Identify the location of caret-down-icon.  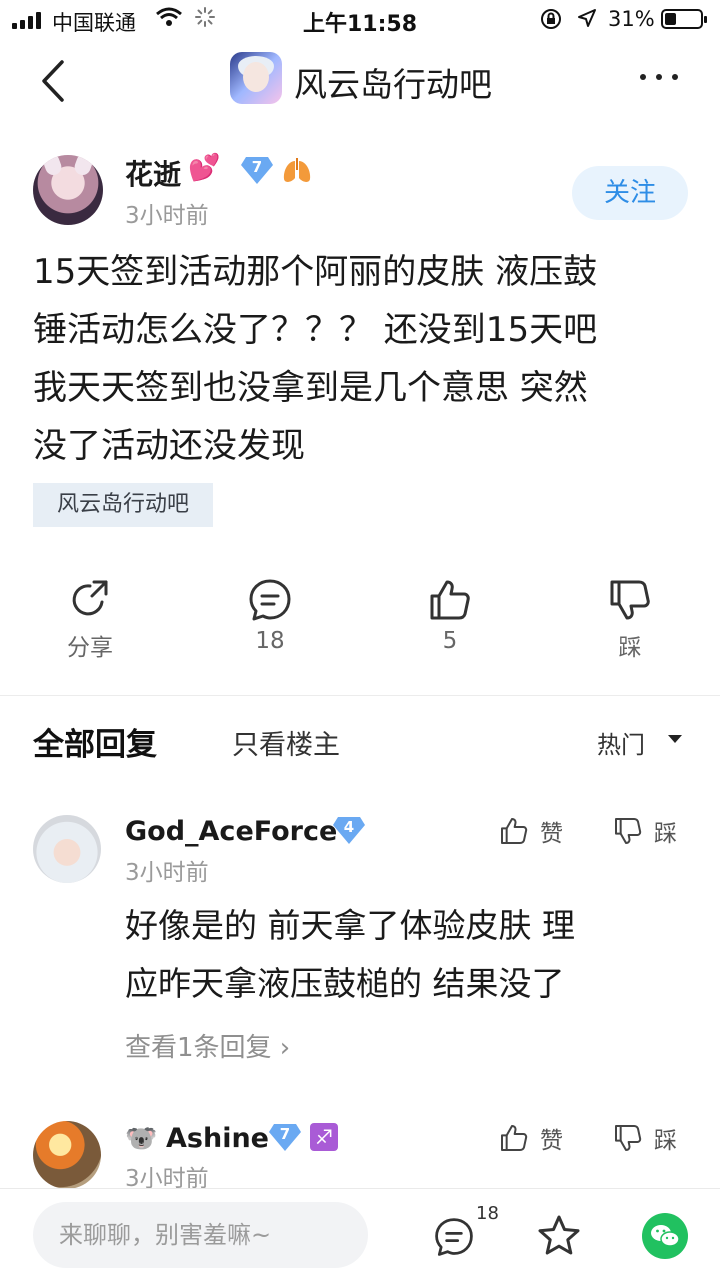
(675, 739).